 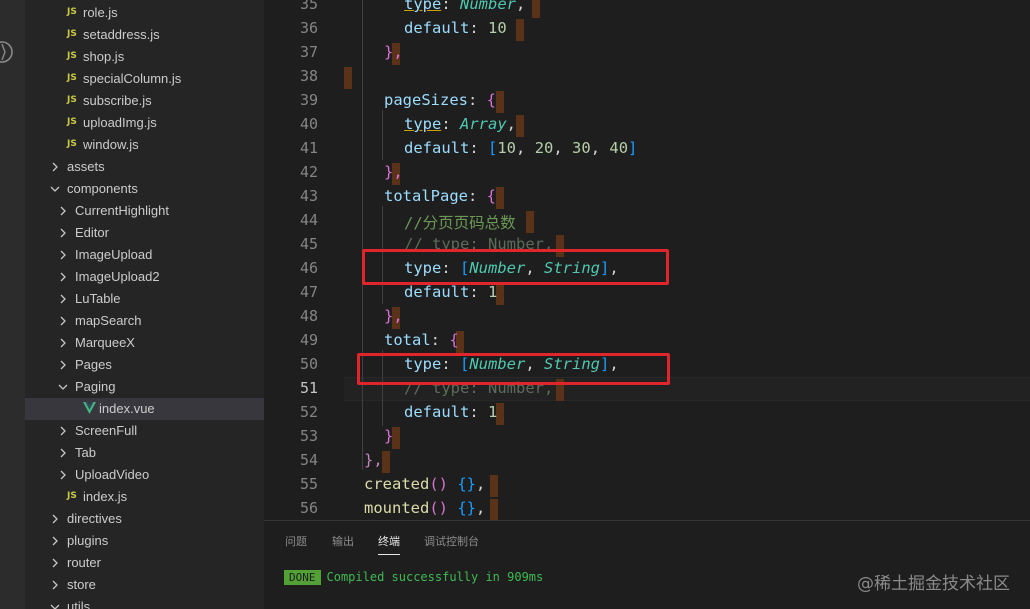 What do you see at coordinates (437, 412) in the screenshot?
I see `code-token: default` at bounding box center [437, 412].